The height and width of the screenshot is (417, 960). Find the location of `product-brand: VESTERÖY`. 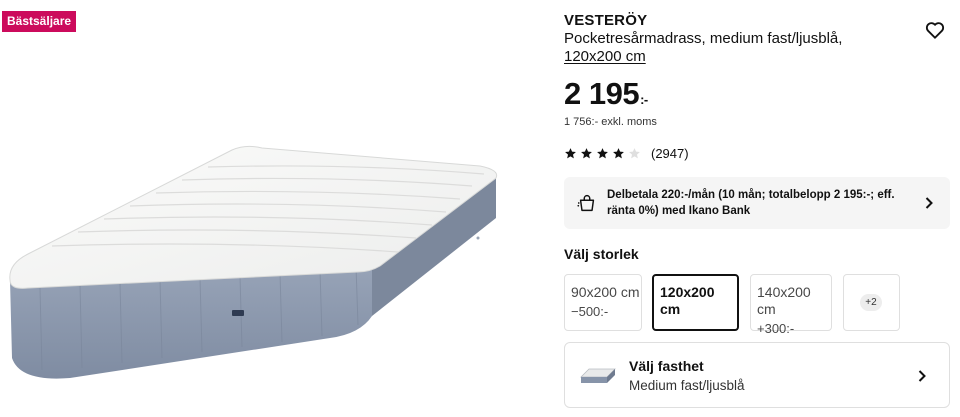

product-brand: VESTERÖY is located at coordinates (606, 20).